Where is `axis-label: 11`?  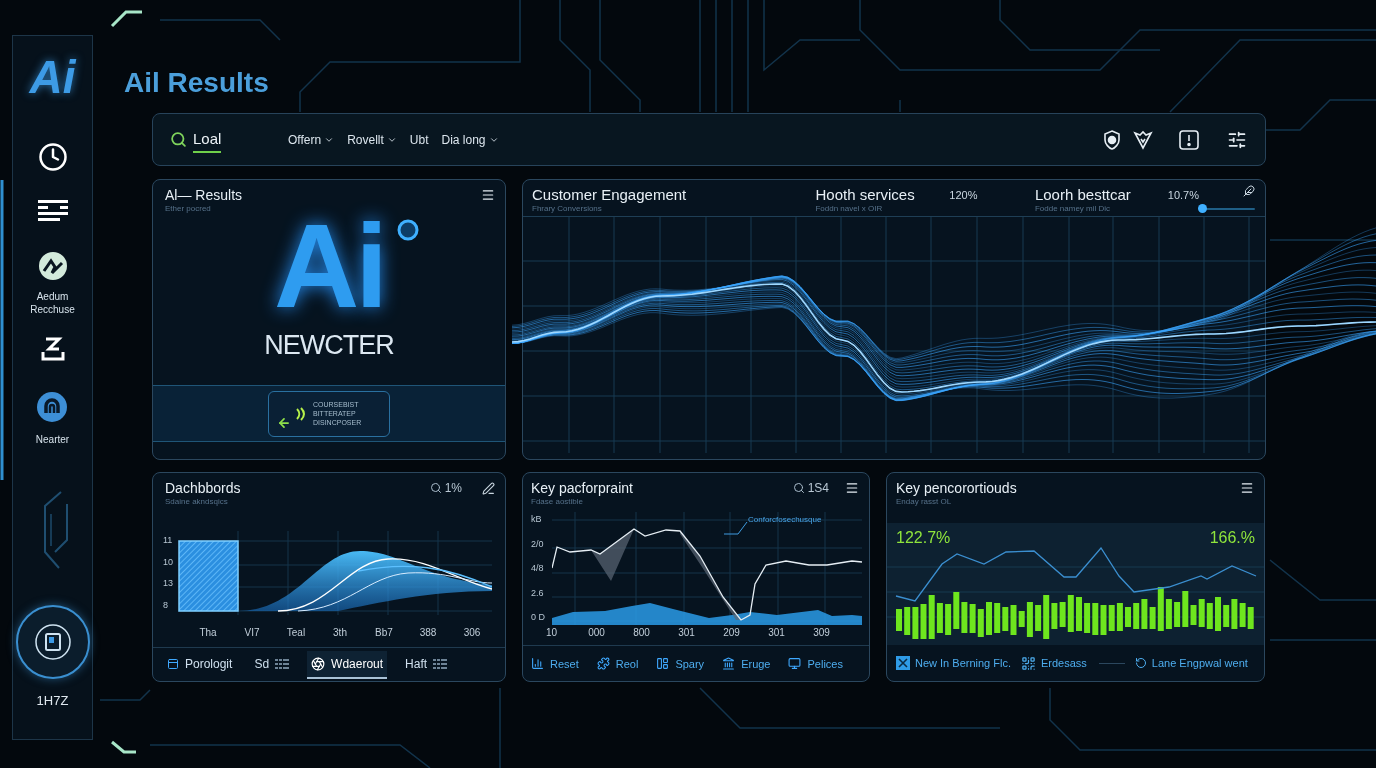 axis-label: 11 is located at coordinates (168, 540).